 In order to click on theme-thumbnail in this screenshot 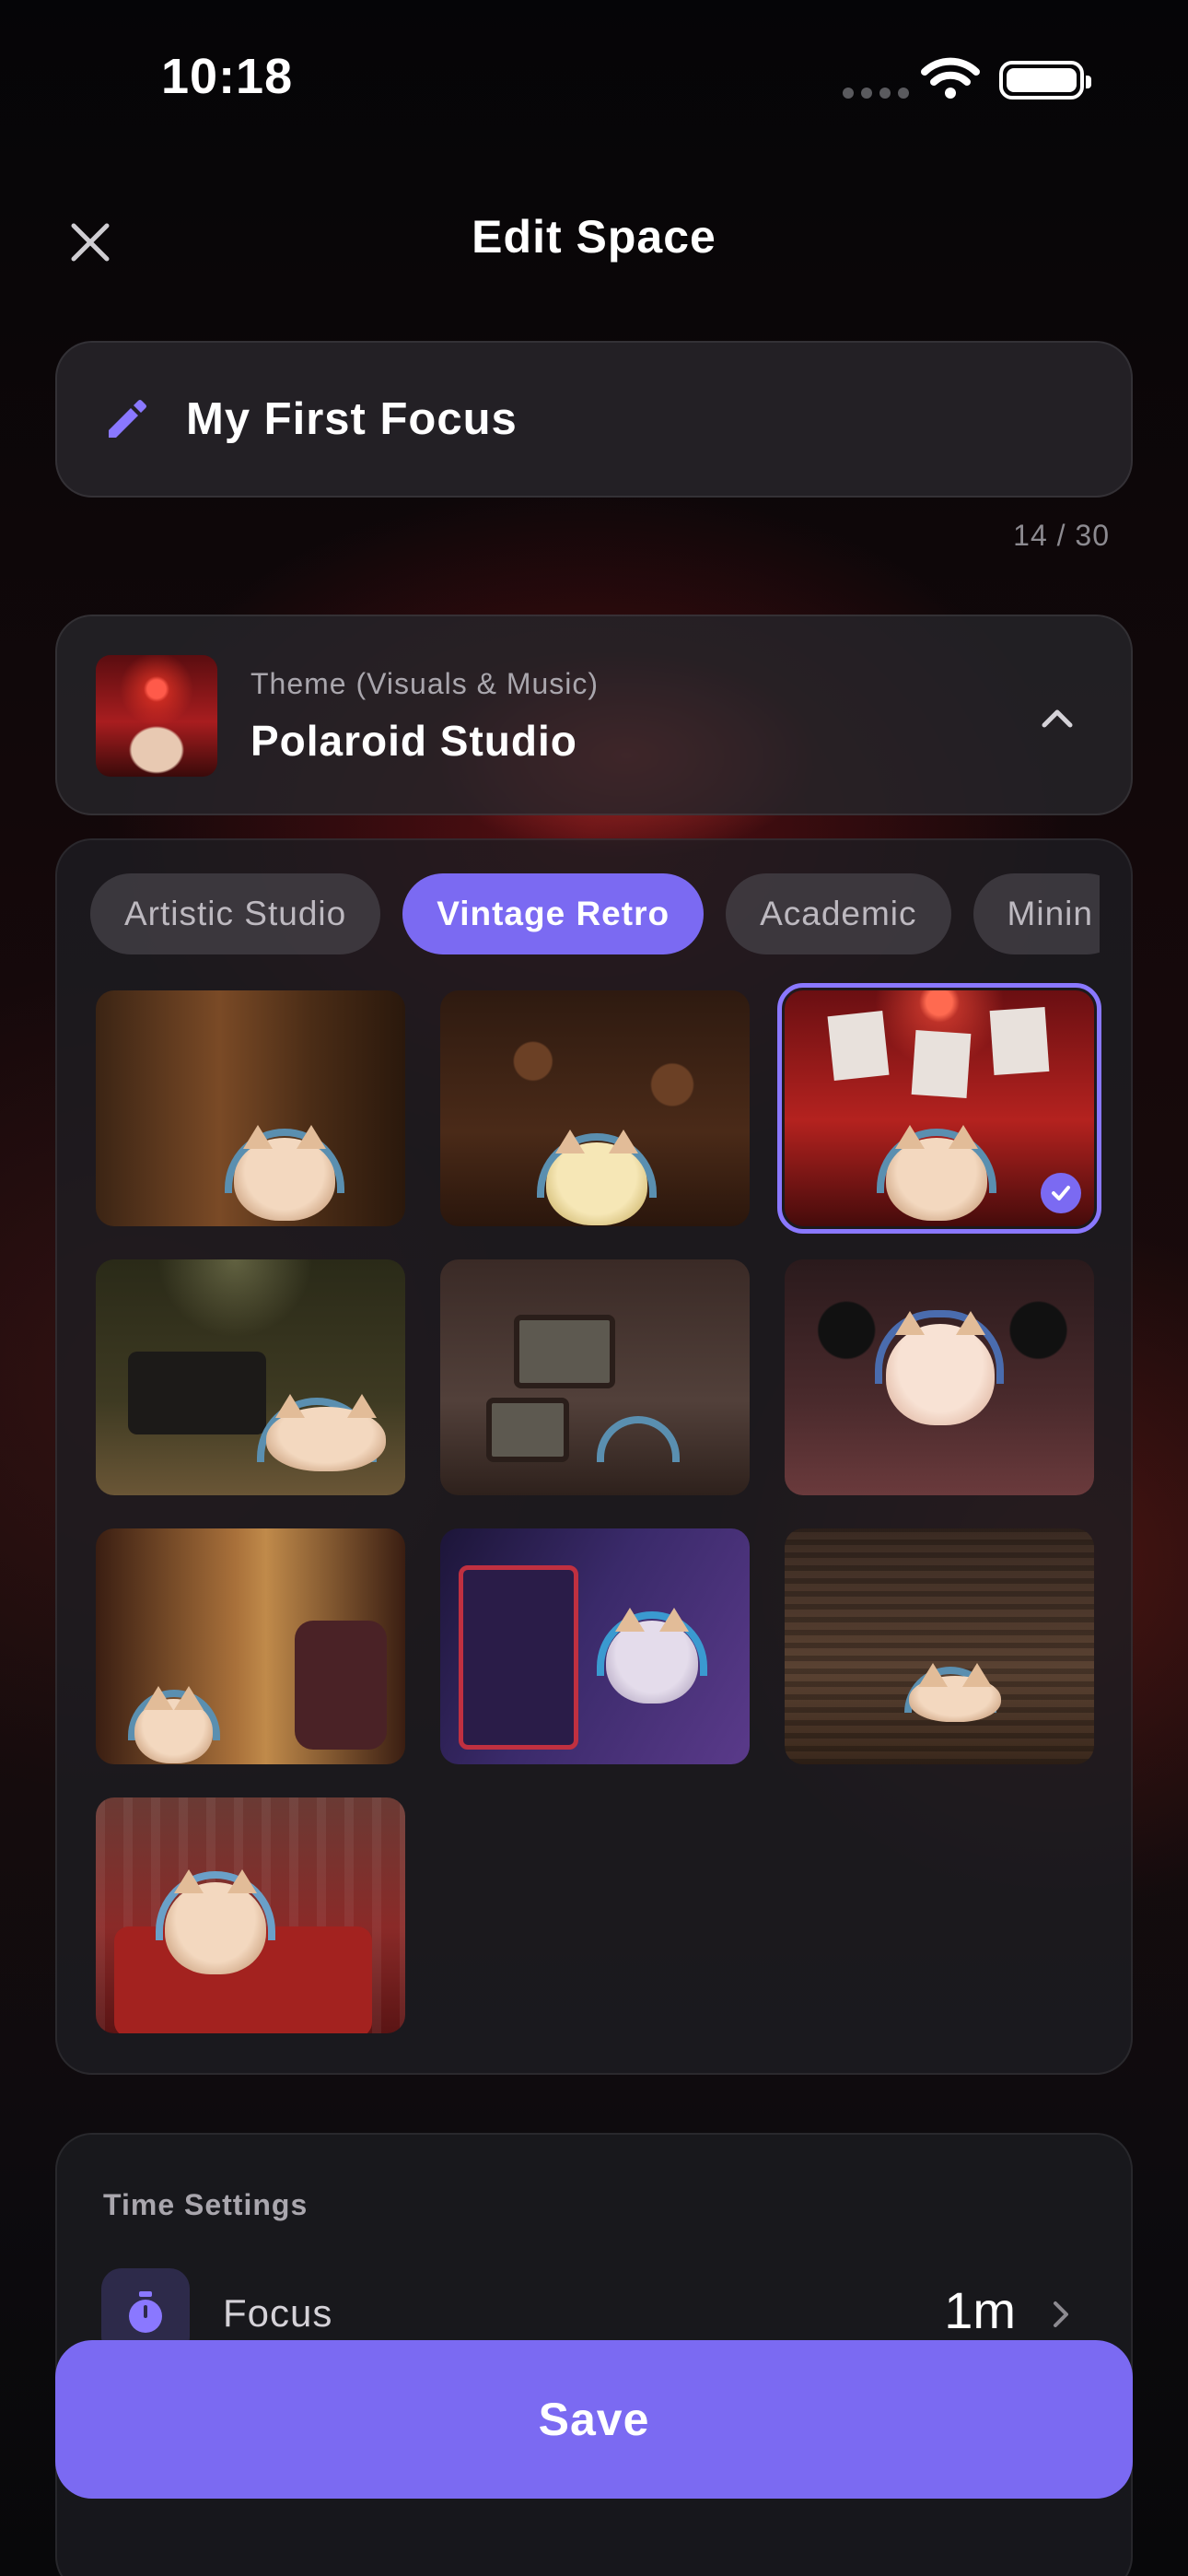, I will do `click(156, 716)`.